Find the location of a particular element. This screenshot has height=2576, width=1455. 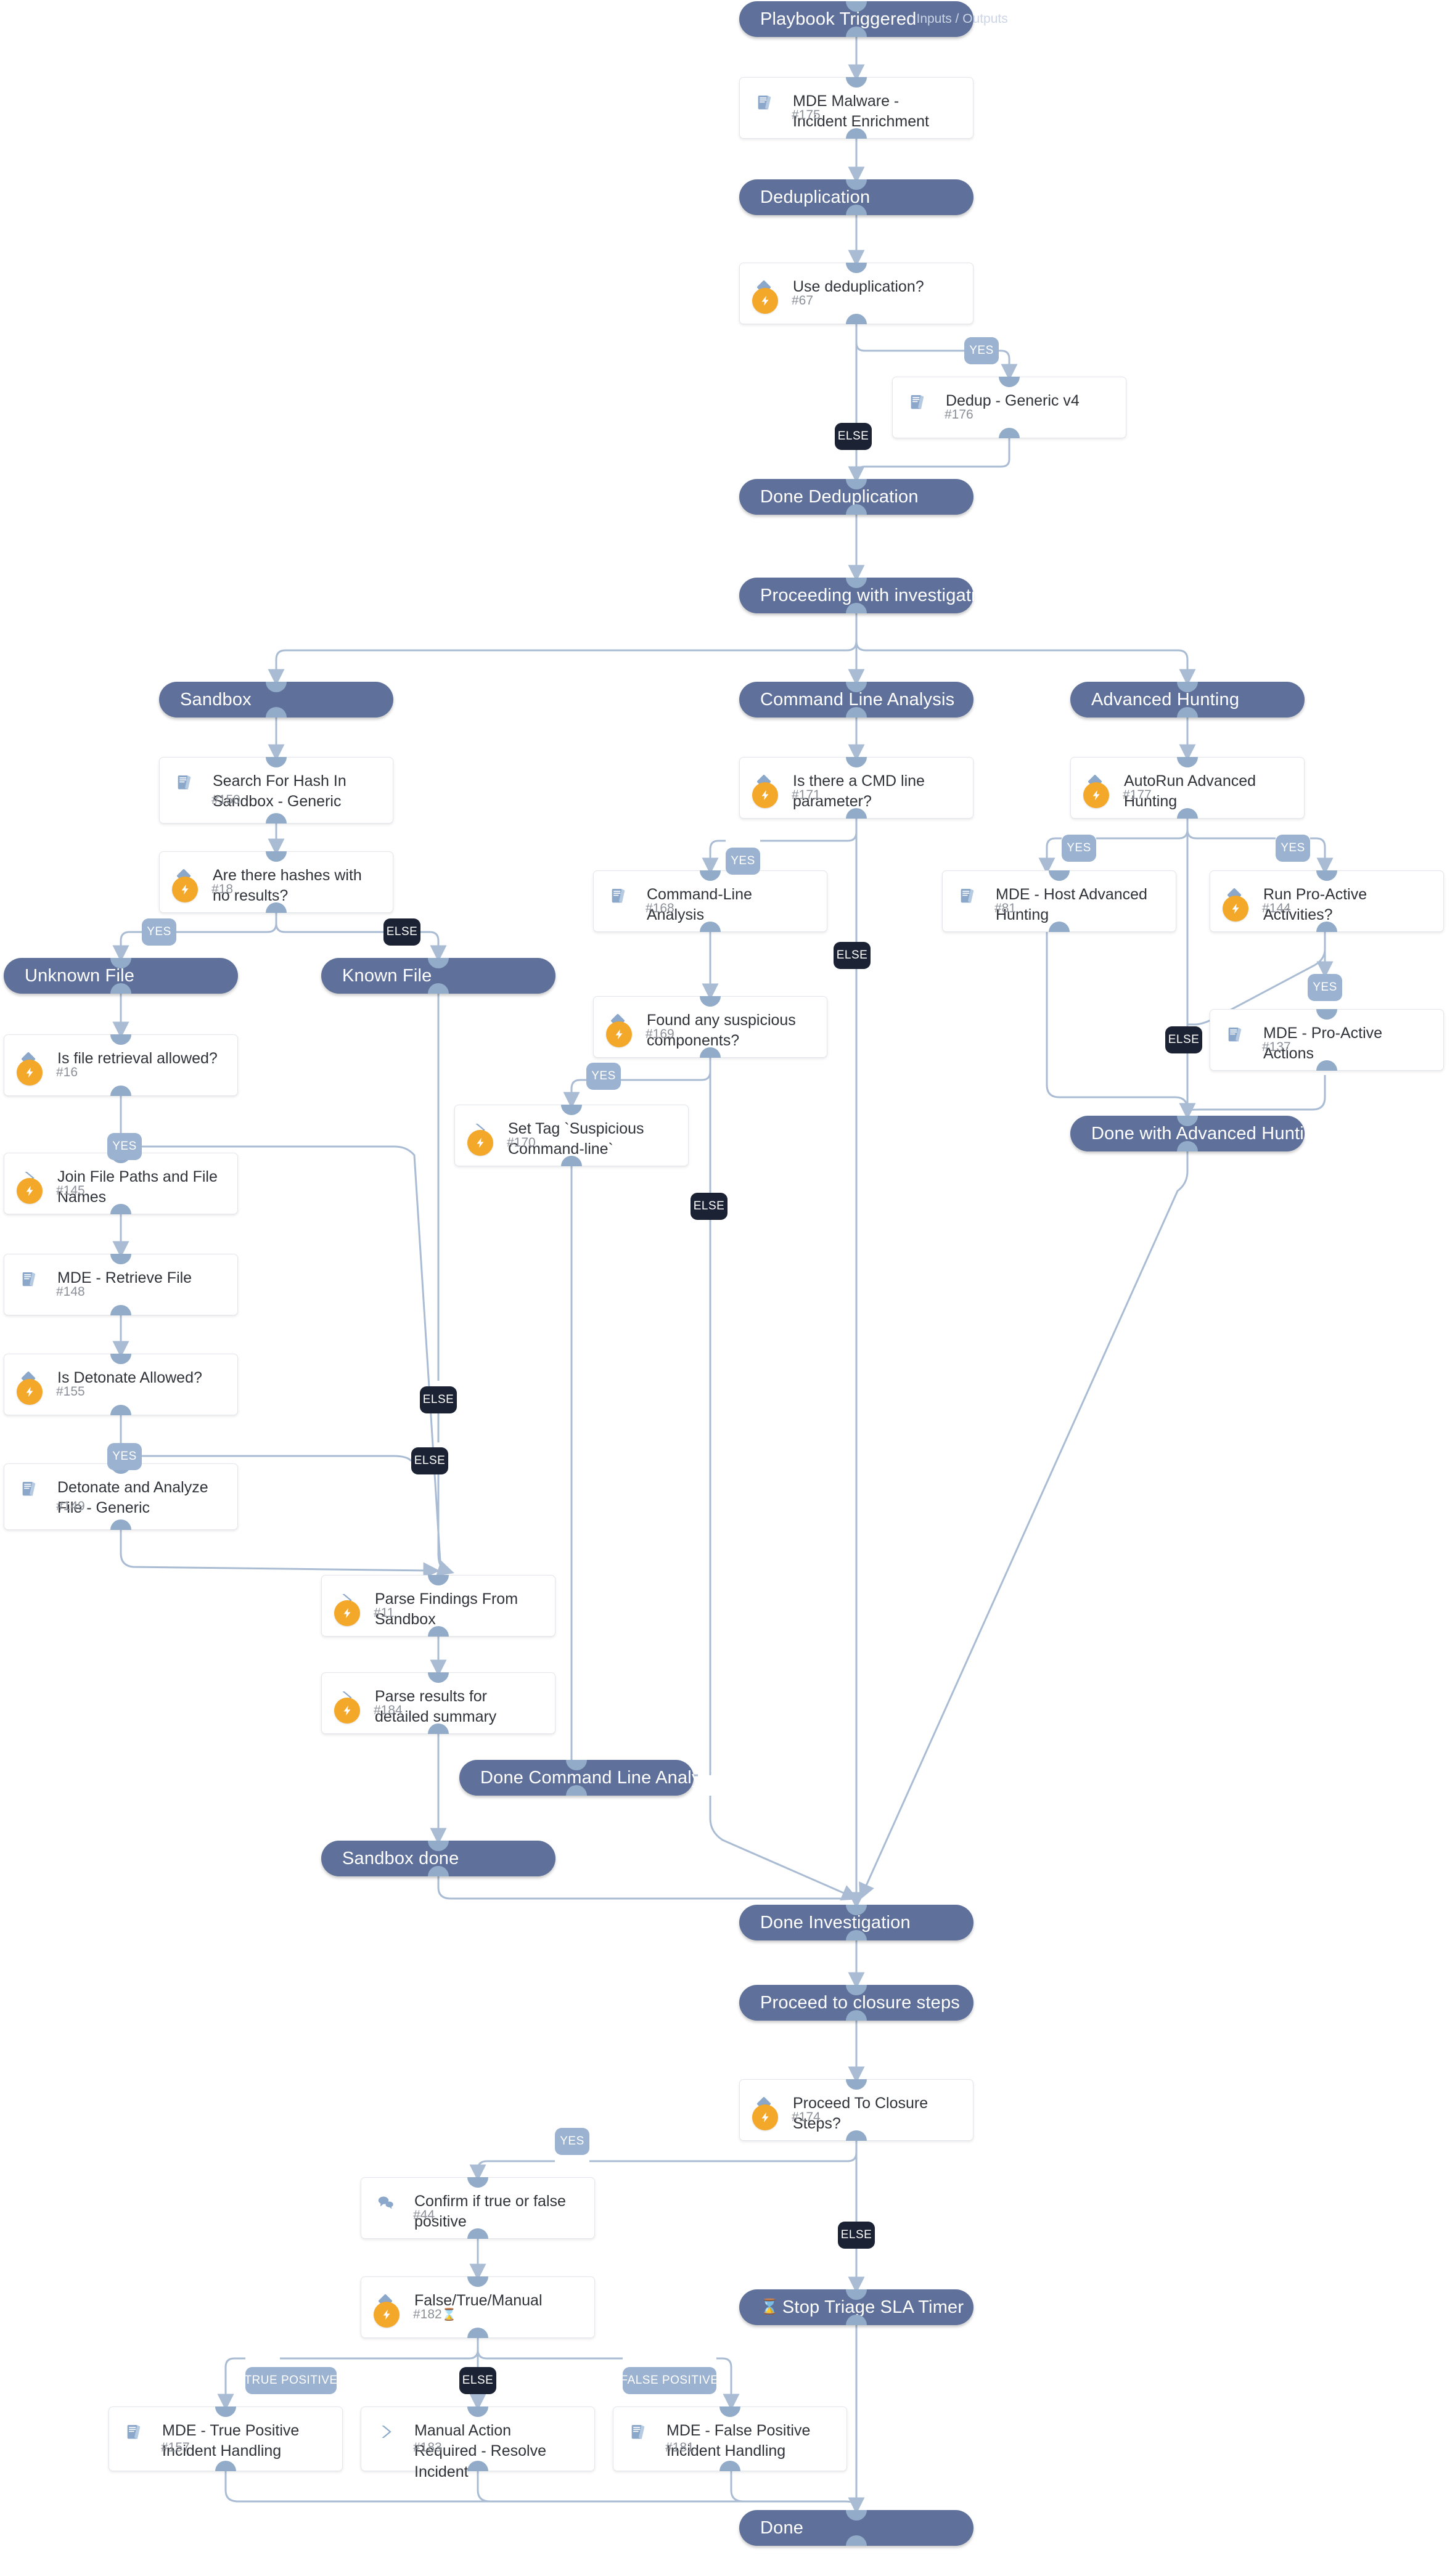

task-card-footer: #171 is located at coordinates (781, 800).